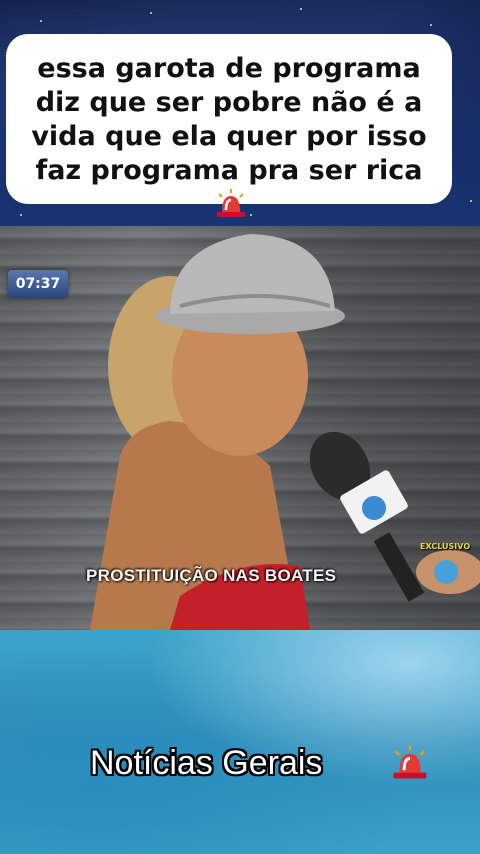  Describe the element at coordinates (206, 763) in the screenshot. I see `channel-name: Notícias Gerais` at that location.